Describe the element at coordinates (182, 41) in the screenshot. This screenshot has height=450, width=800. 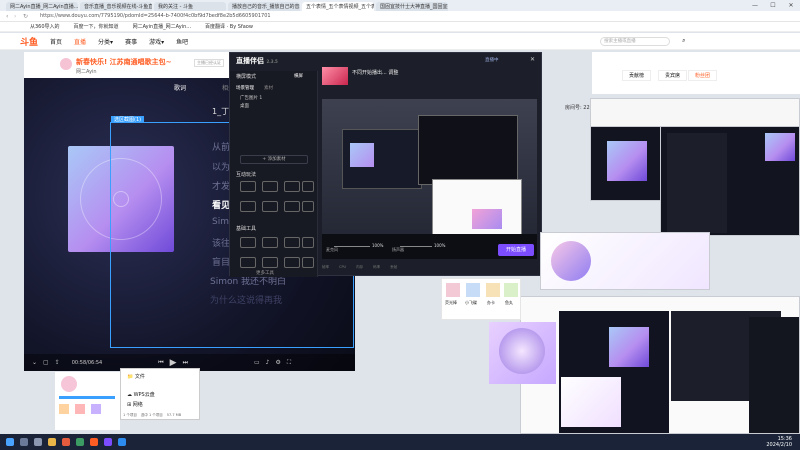
I see `nav-item: 鱼吧` at that location.